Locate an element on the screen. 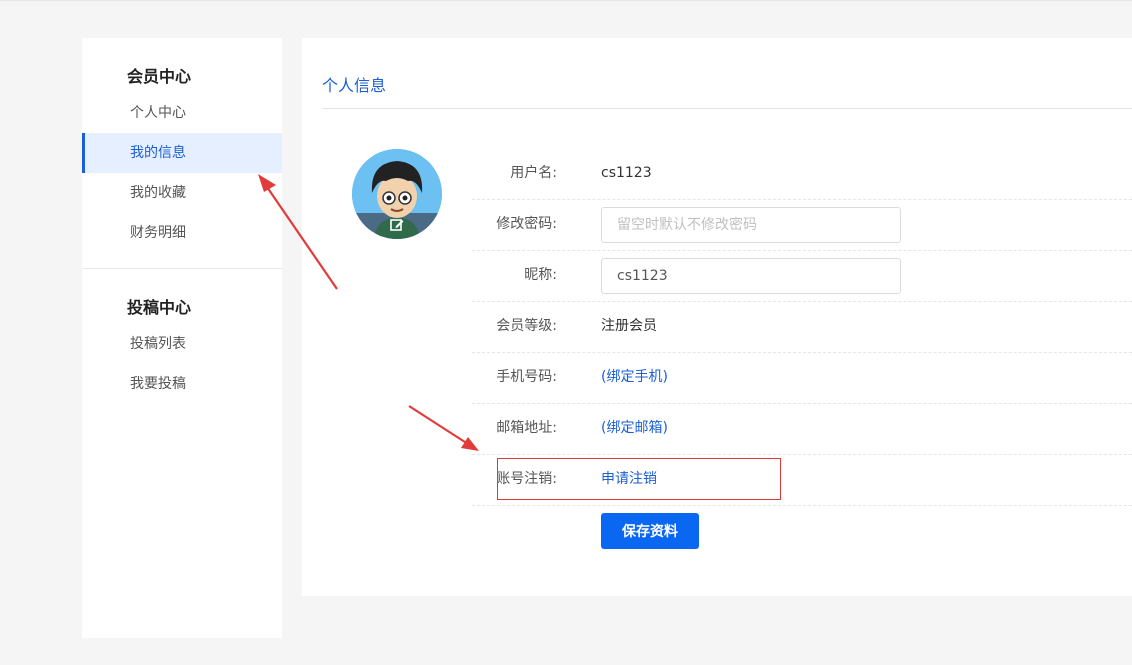 This screenshot has width=1132, height=665. annotation-highlight-box is located at coordinates (639, 479).